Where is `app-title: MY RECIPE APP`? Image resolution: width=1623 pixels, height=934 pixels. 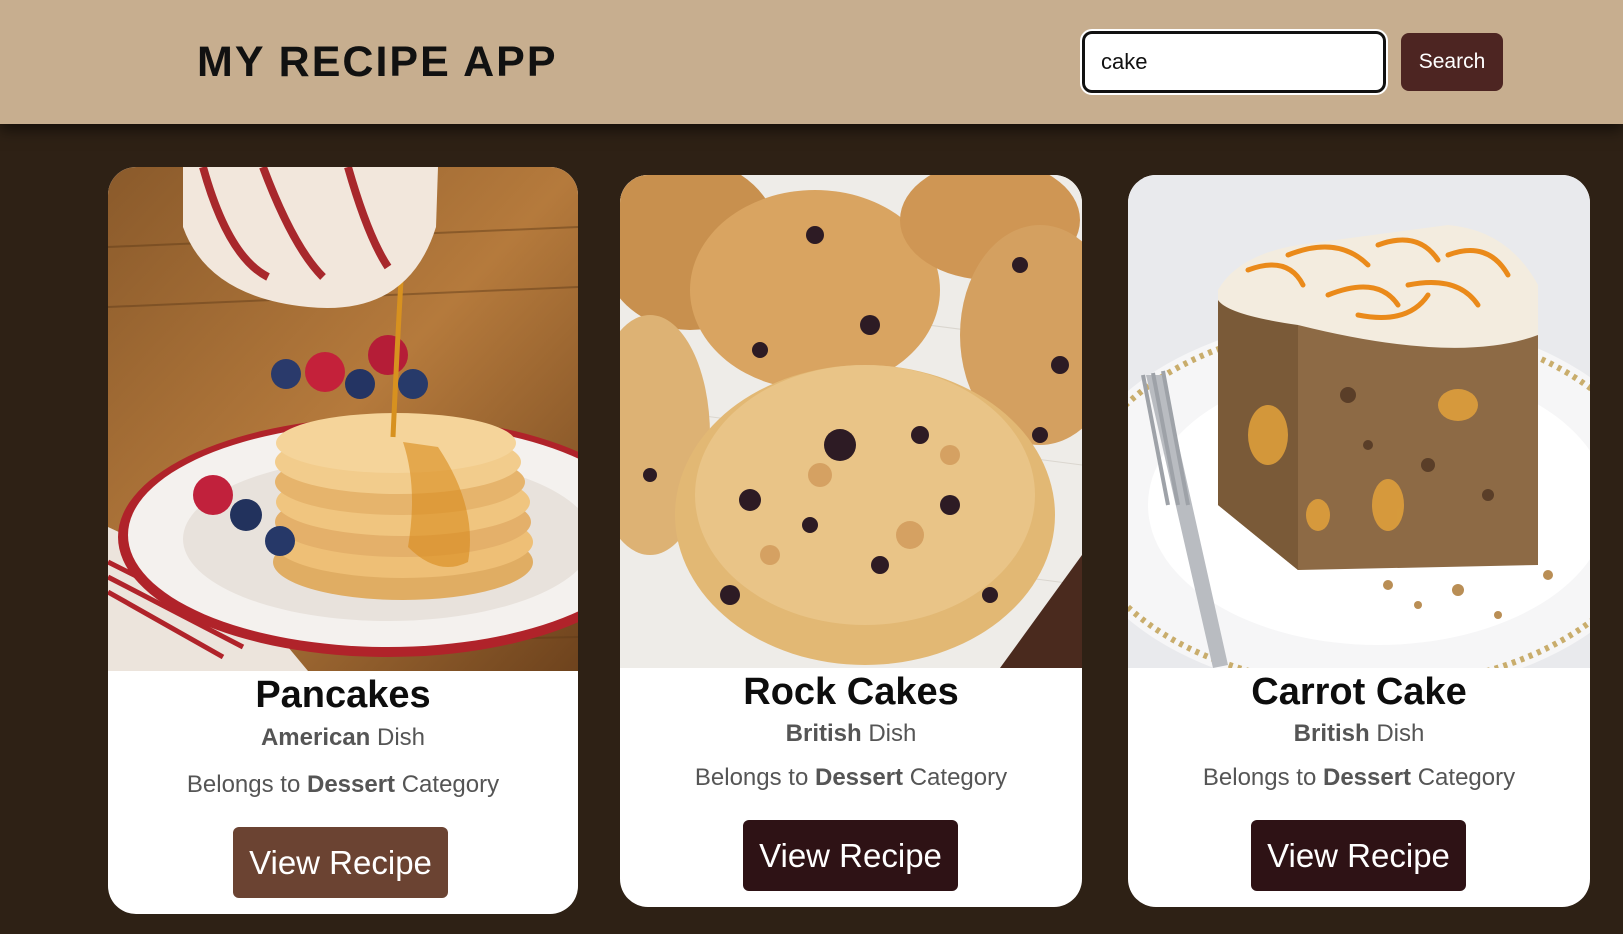
app-title: MY RECIPE APP is located at coordinates (377, 62).